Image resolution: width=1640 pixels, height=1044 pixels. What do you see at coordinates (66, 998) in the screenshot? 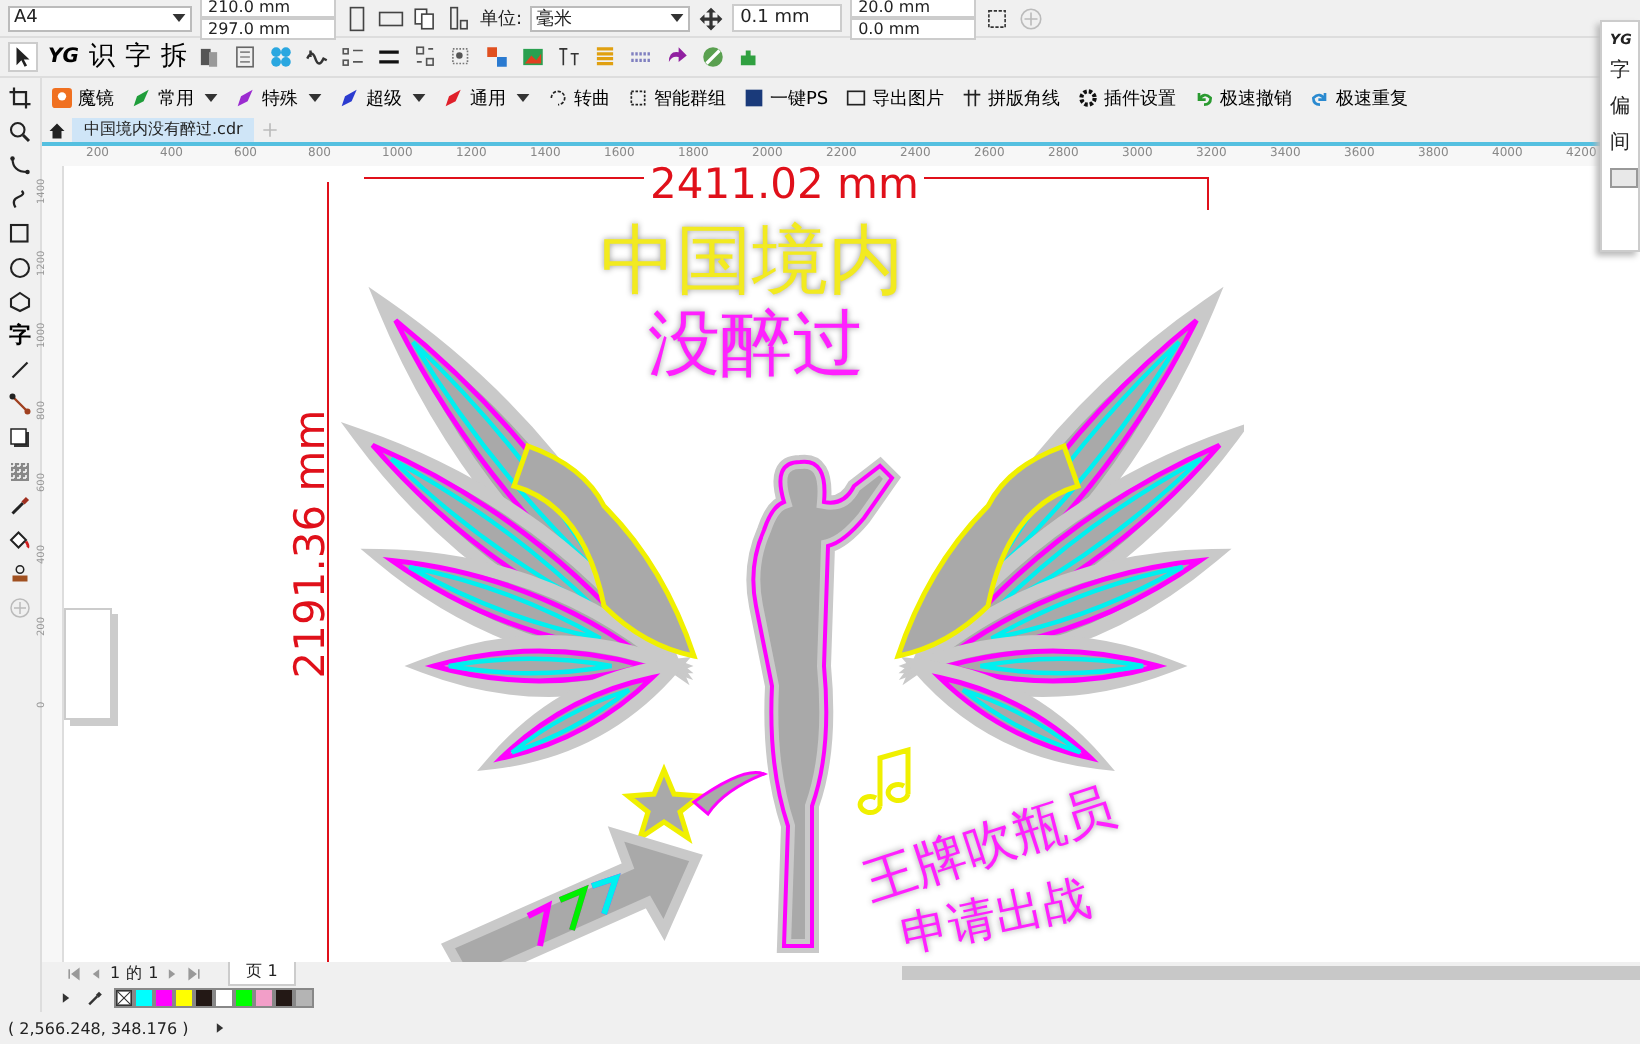
I see `play-icon` at bounding box center [66, 998].